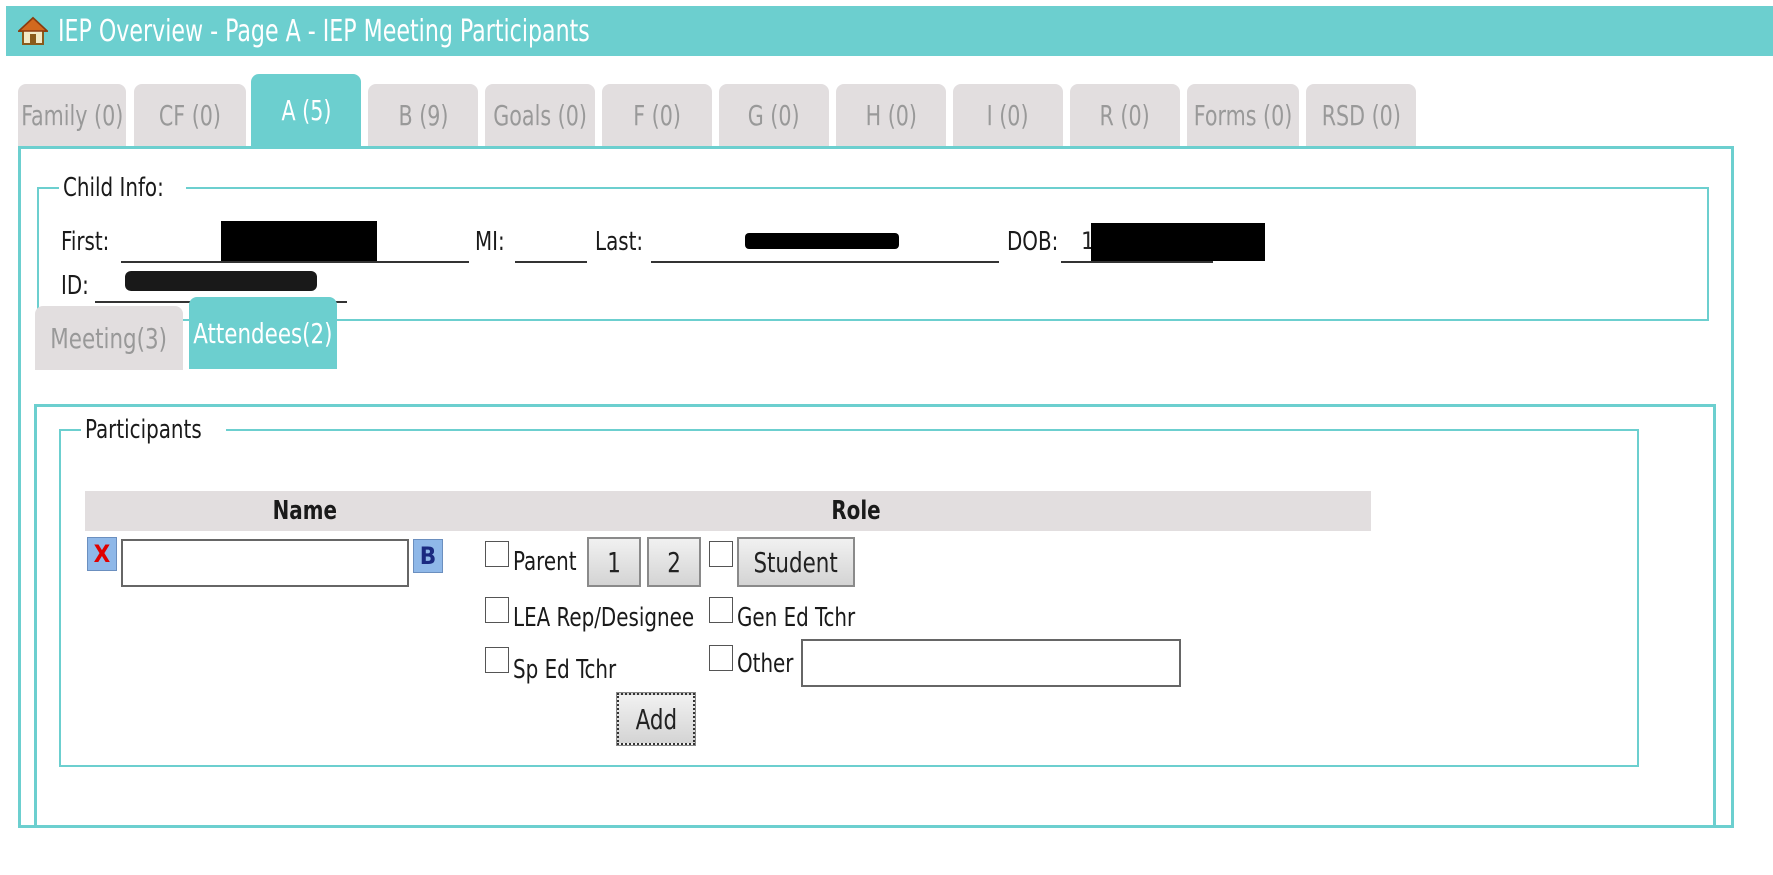 Image resolution: width=1773 pixels, height=875 pixels. What do you see at coordinates (796, 562) in the screenshot?
I see `student-button: Student` at bounding box center [796, 562].